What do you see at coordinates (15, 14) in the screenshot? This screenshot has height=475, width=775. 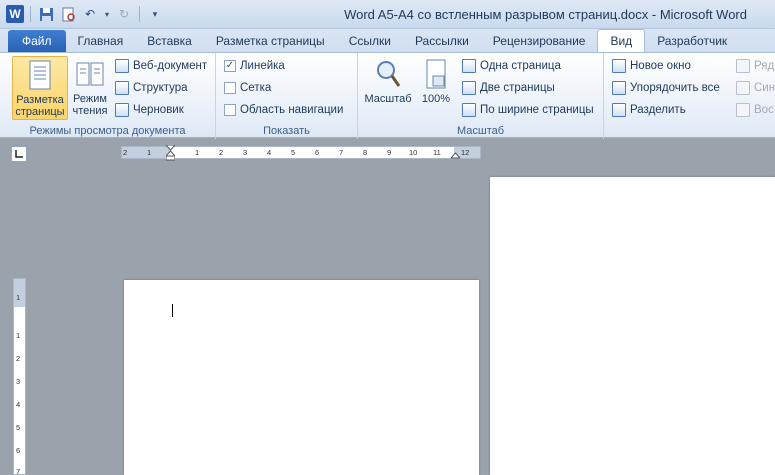 I see `word-logo-icon: W` at bounding box center [15, 14].